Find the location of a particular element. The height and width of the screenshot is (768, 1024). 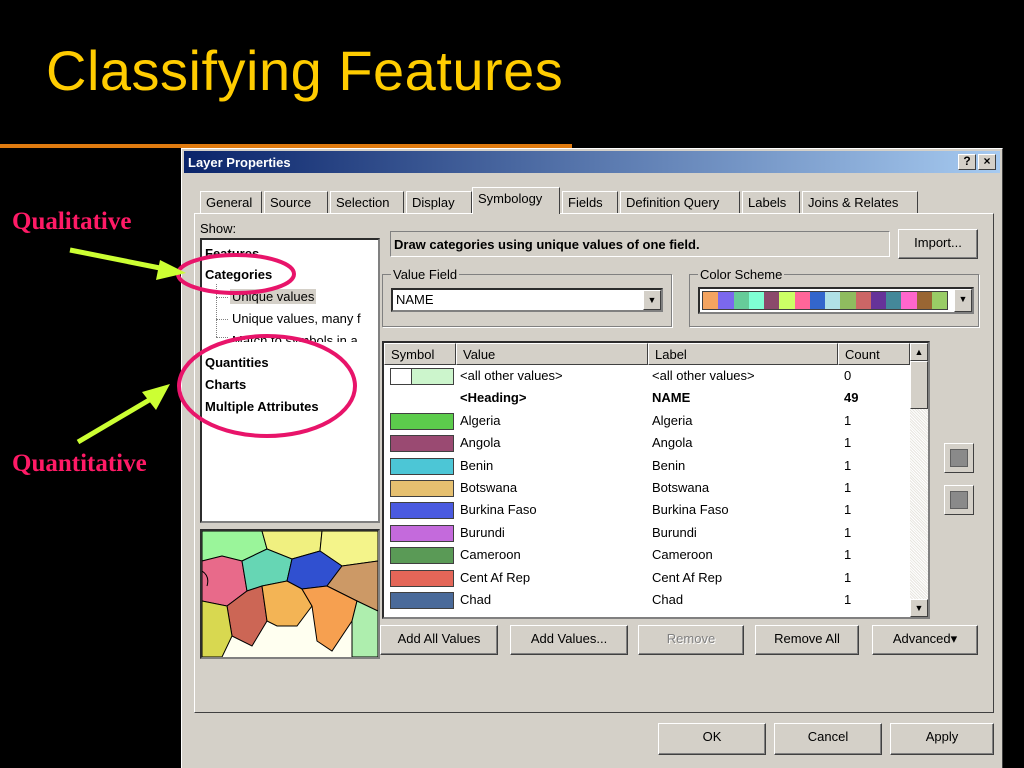

table-row: Angola Angola 1 is located at coordinates (647, 443).